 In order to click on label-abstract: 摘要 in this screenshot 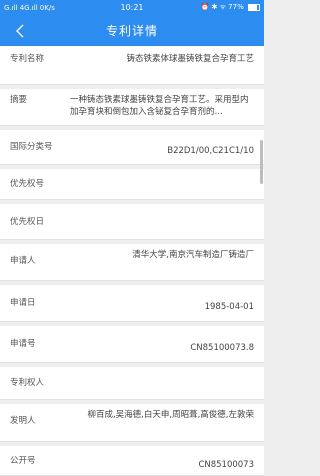, I will do `click(19, 100)`.